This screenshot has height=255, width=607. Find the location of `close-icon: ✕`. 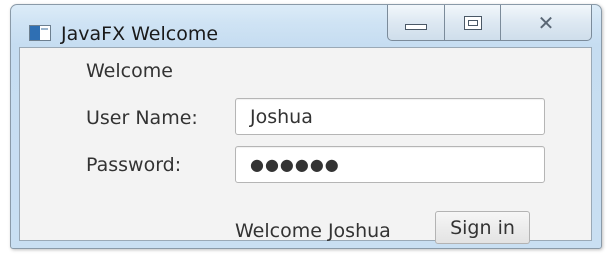

close-icon: ✕ is located at coordinates (546, 22).